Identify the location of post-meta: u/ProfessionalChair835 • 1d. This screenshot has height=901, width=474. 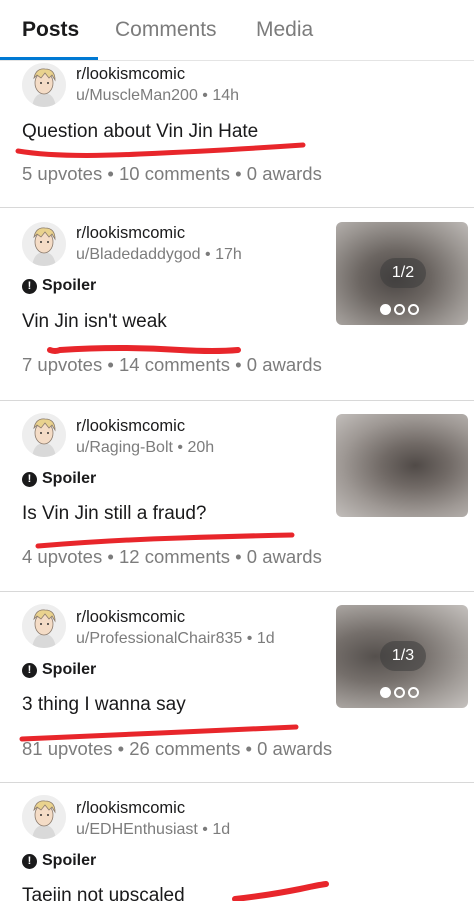
(175, 638).